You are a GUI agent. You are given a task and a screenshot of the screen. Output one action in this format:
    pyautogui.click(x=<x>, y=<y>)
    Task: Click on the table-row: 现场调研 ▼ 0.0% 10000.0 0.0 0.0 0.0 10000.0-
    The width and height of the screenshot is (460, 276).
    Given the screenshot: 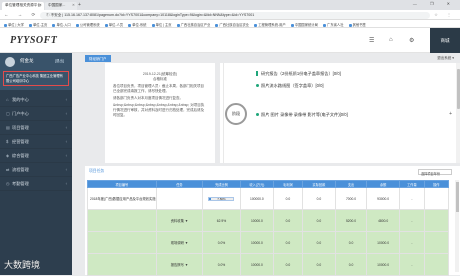 What is the action you would take?
    pyautogui.click(x=268, y=242)
    